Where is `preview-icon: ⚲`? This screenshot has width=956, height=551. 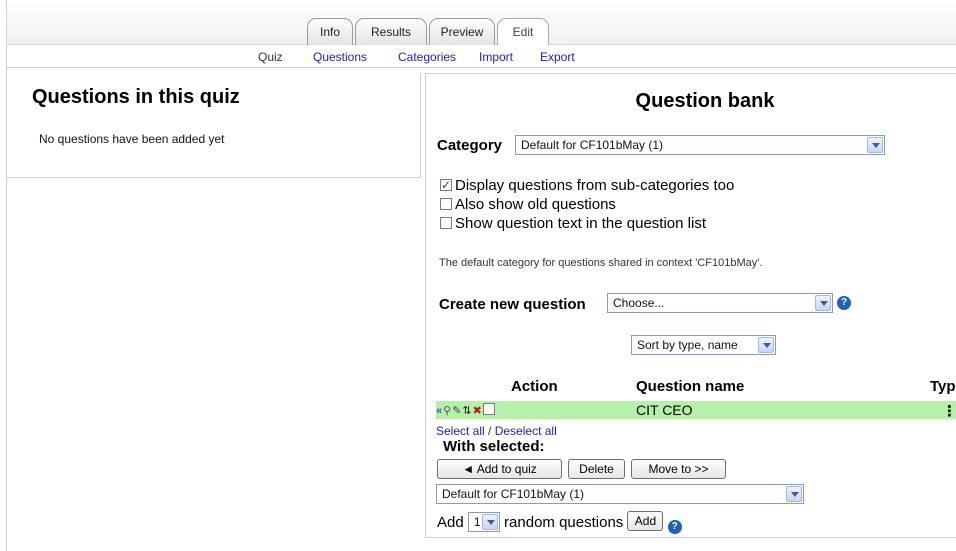 preview-icon: ⚲ is located at coordinates (447, 410).